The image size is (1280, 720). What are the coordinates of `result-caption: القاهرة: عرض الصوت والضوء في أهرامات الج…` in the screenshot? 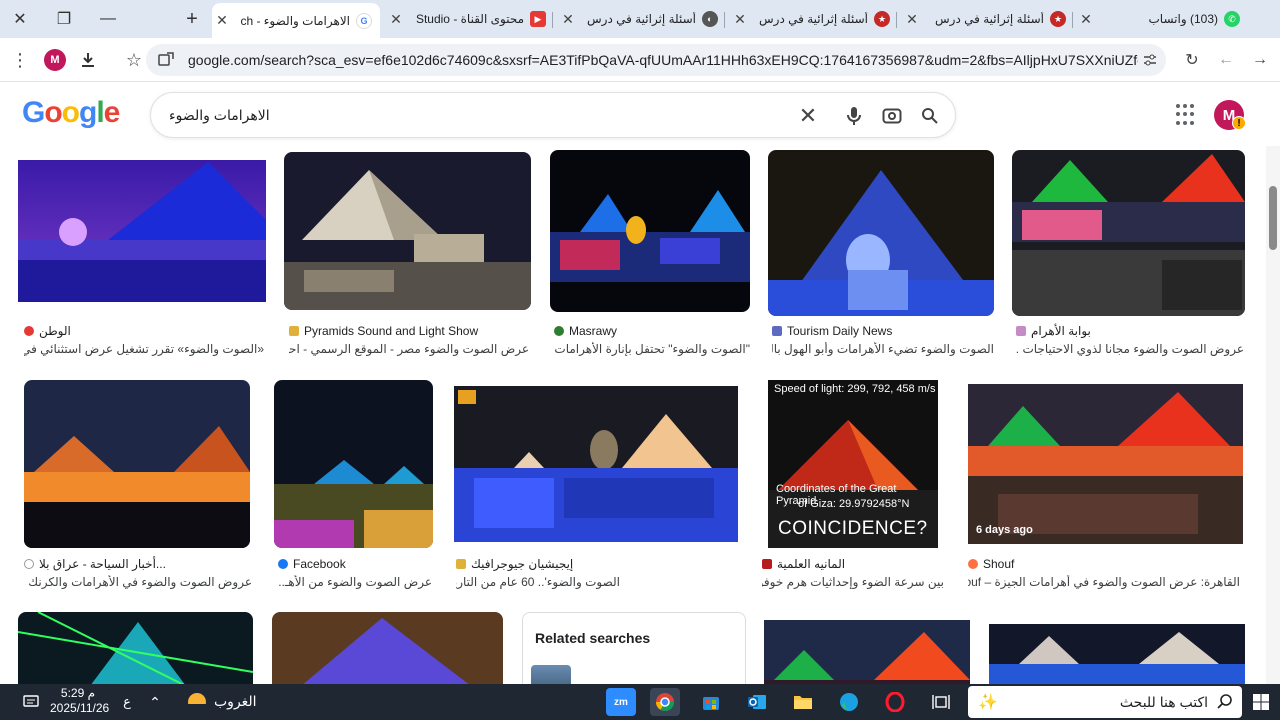 It's located at (1104, 582).